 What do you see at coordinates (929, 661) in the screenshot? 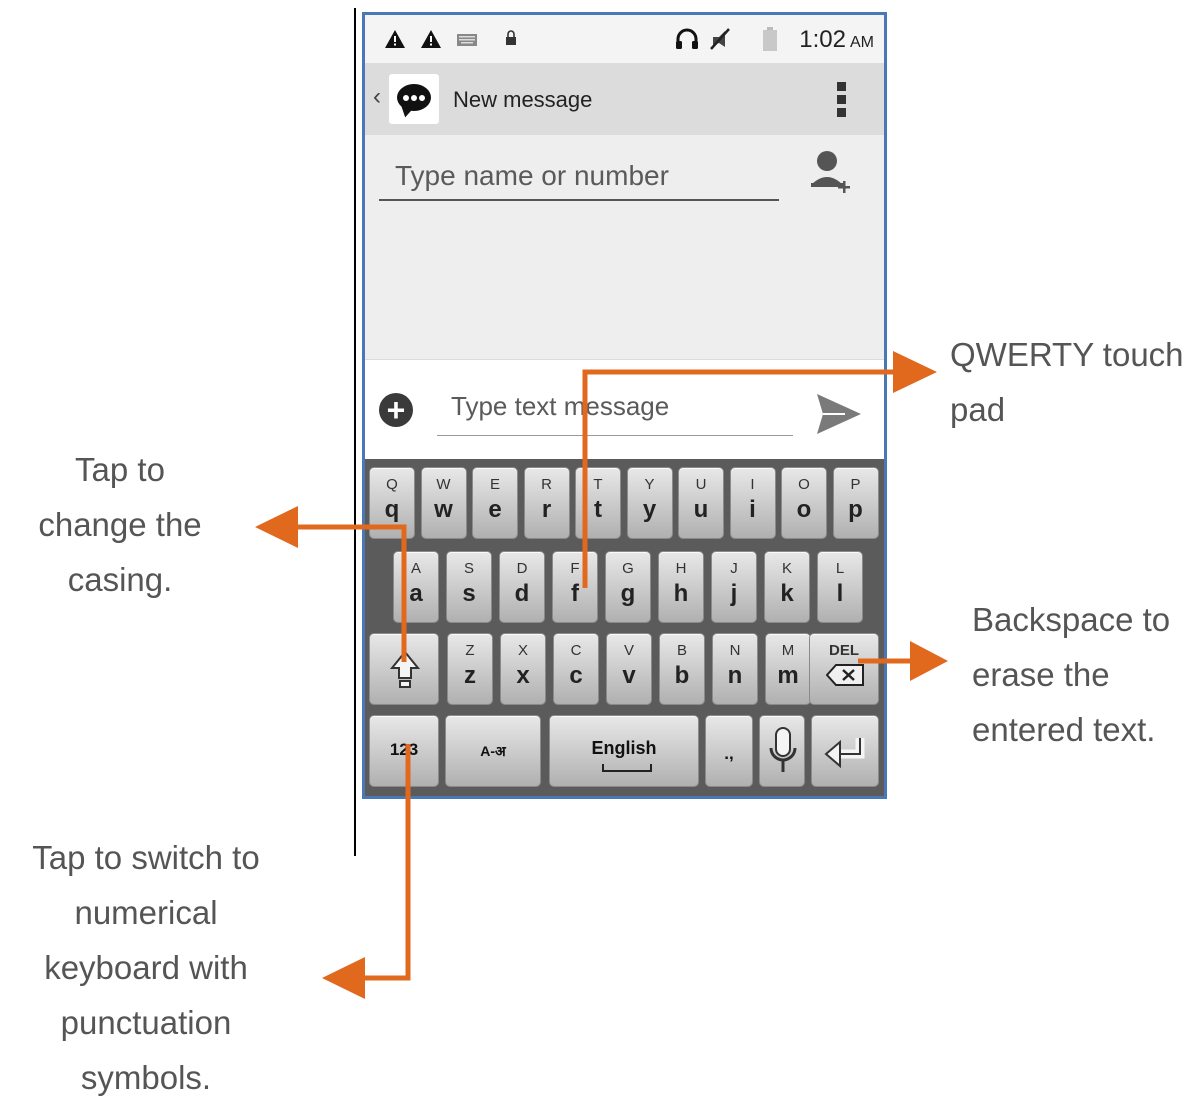
I see `backspace-arrowhead` at bounding box center [929, 661].